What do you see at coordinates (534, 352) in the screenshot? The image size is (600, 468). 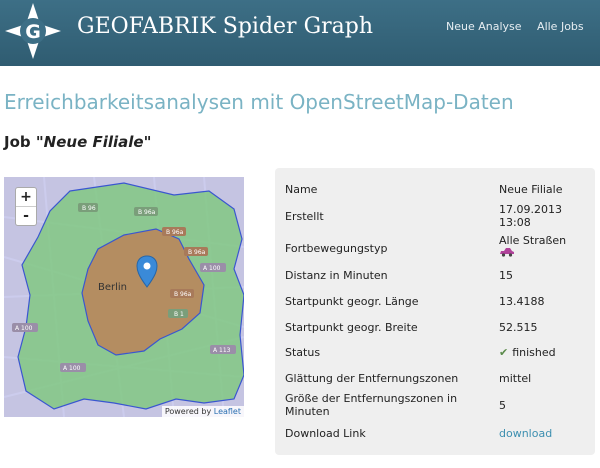 I see `status-text: finished` at bounding box center [534, 352].